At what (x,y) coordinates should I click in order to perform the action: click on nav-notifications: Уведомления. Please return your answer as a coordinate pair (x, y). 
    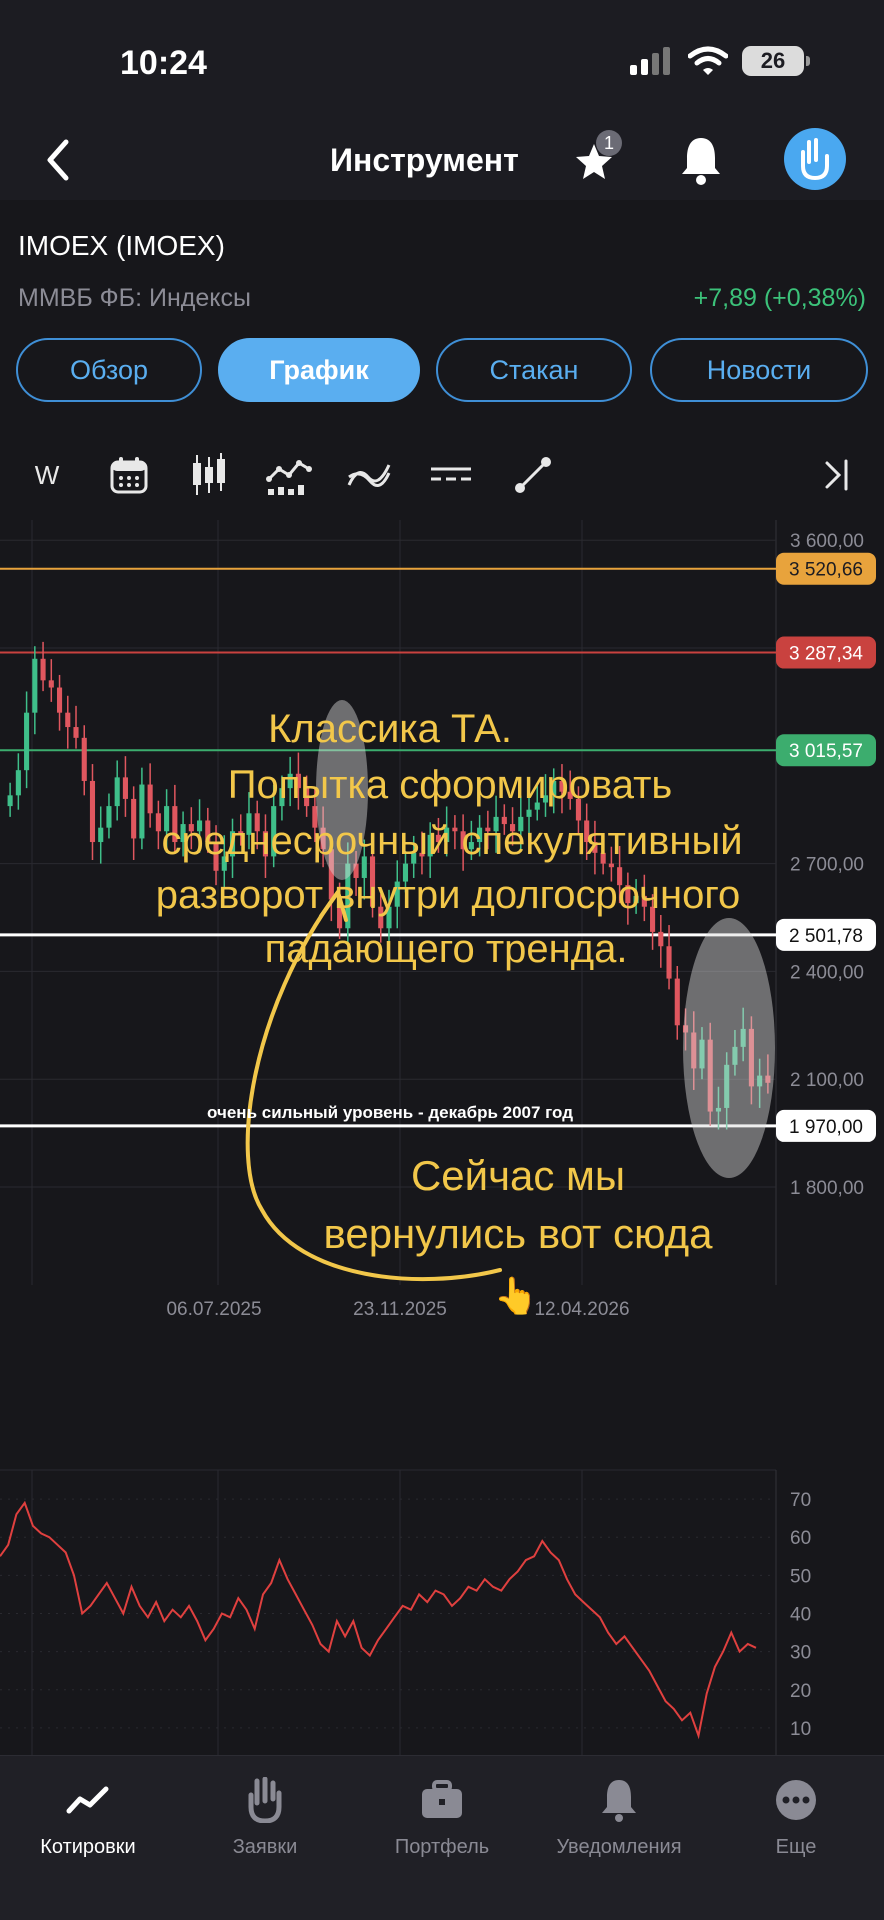
    Looking at the image, I should click on (619, 1816).